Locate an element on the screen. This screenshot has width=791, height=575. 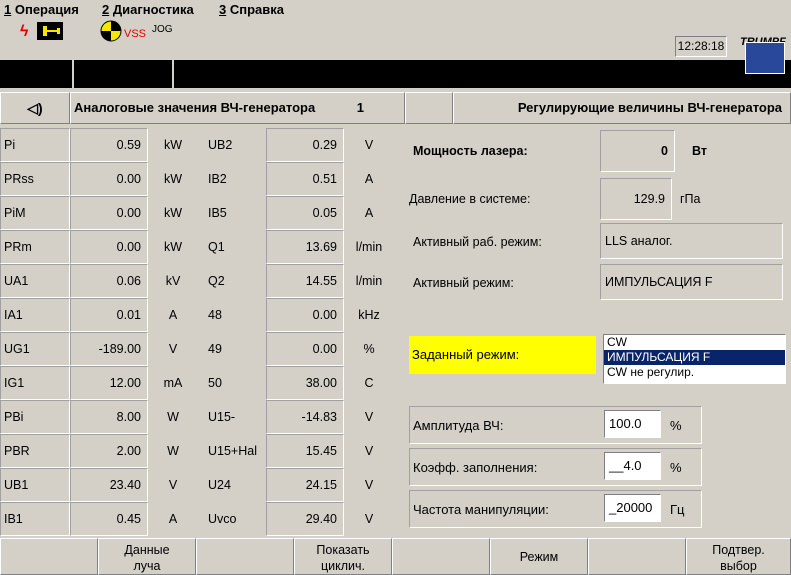
speaker-icon: ◁) is located at coordinates (35, 108).